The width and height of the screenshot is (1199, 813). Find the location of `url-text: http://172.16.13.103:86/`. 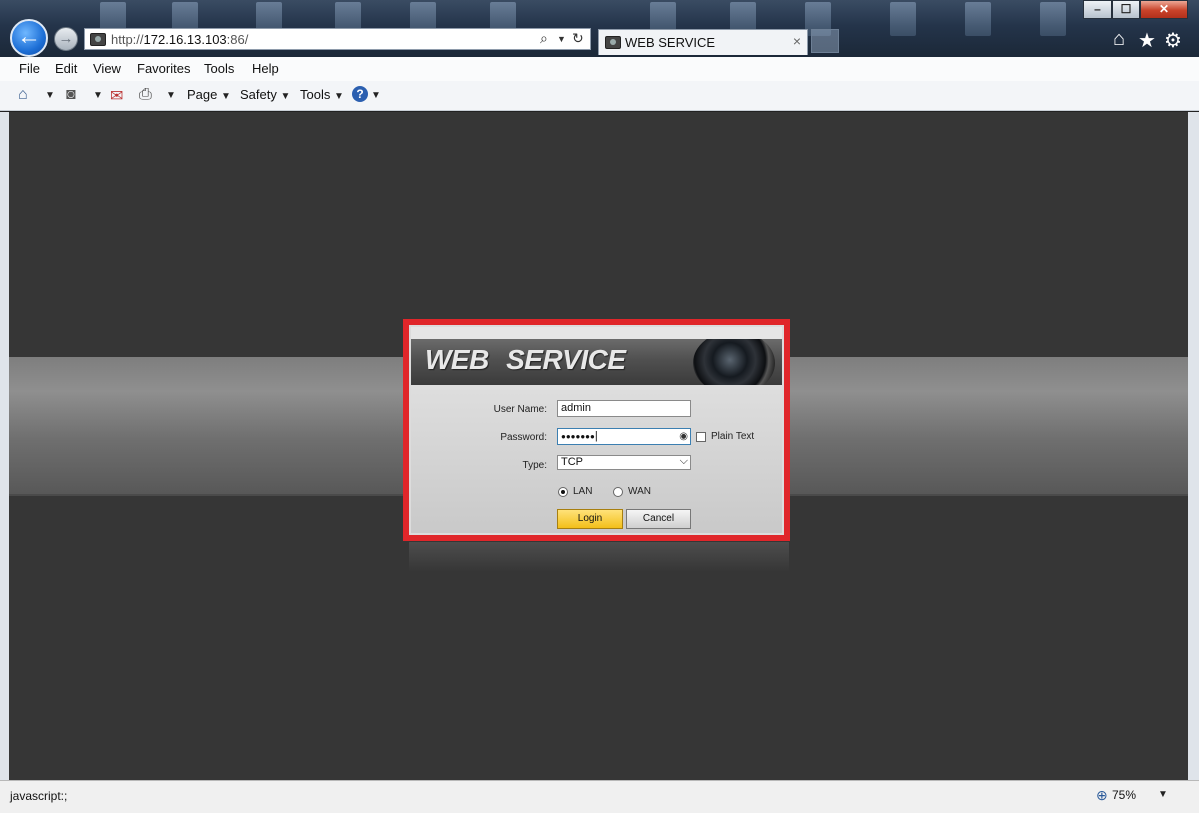

url-text: http://172.16.13.103:86/ is located at coordinates (179, 39).